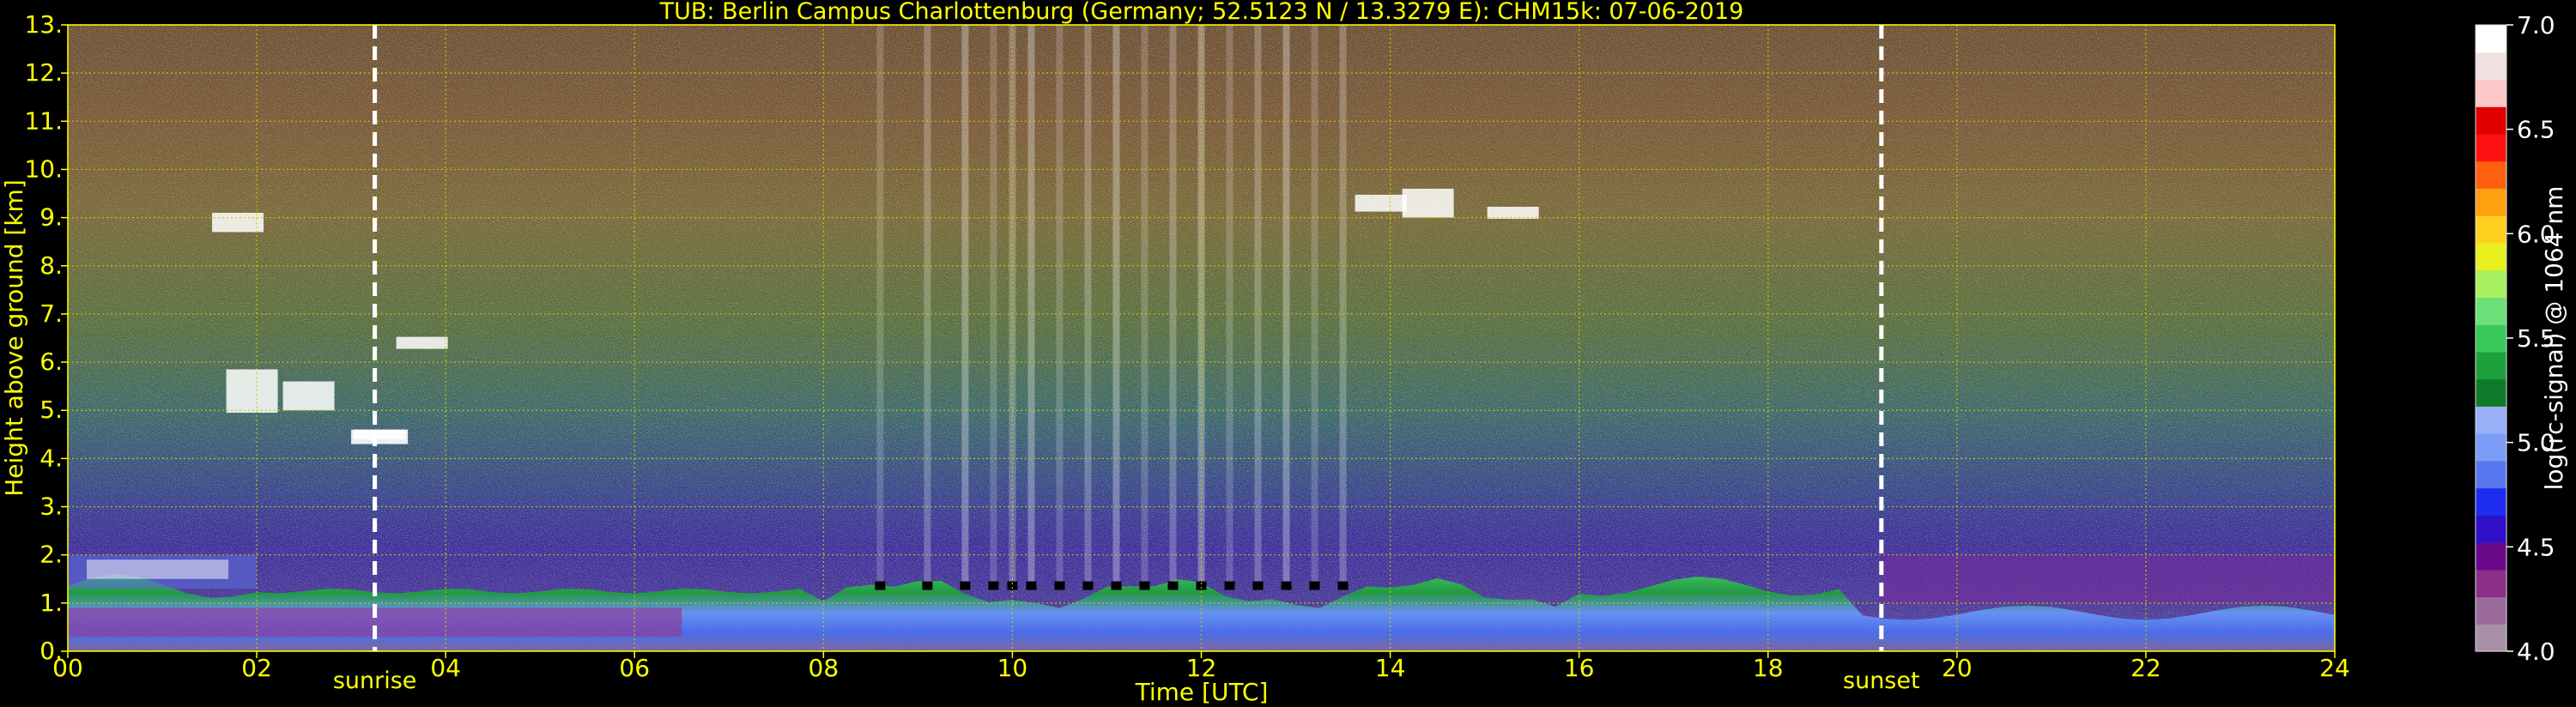 The height and width of the screenshot is (707, 2576). Describe the element at coordinates (14, 338) in the screenshot. I see `y-axis-label: Height above ground [km]` at that location.